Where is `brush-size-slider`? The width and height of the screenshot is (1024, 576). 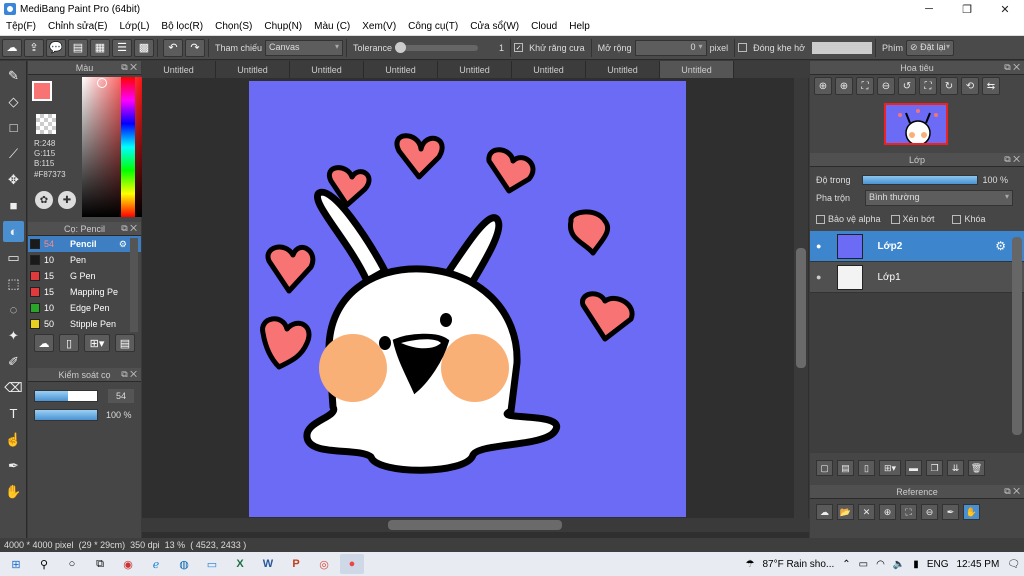
brush-size-slider is located at coordinates (66, 396).